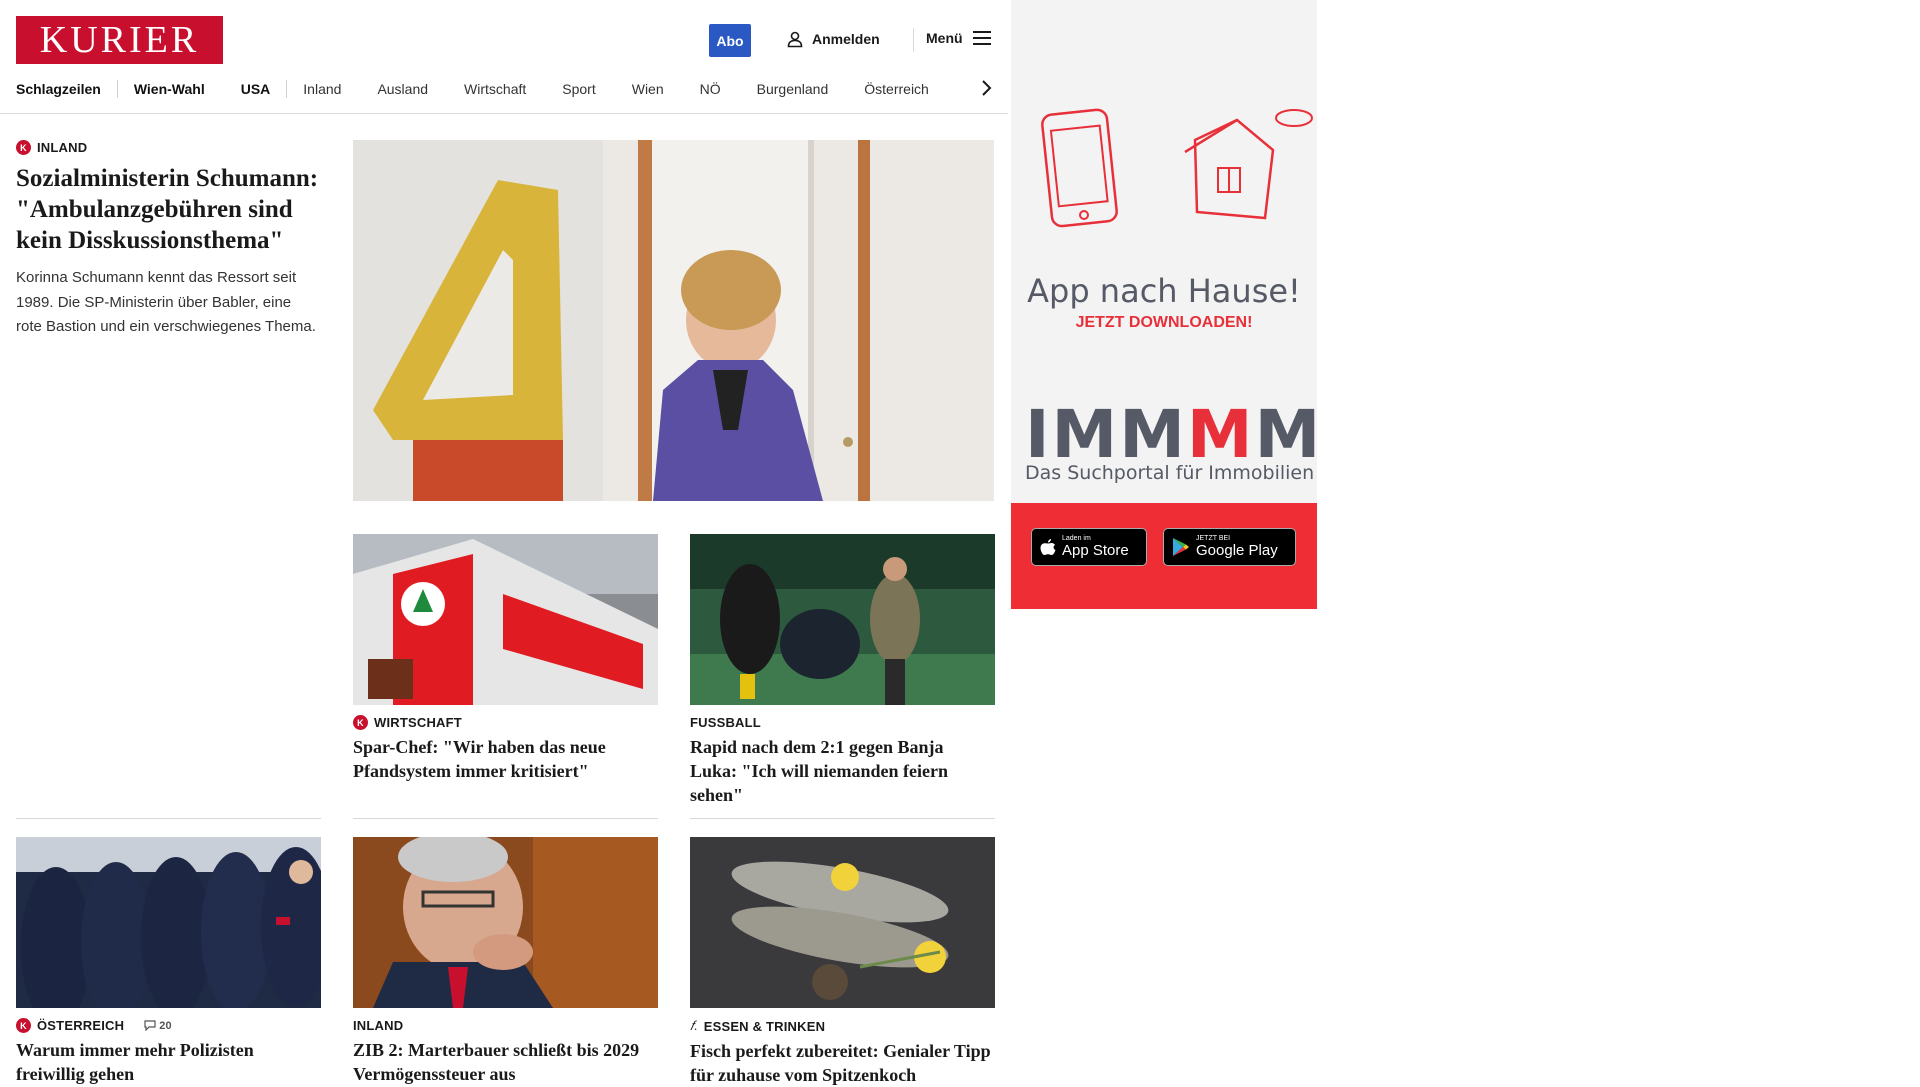 This screenshot has width=1920, height=1087. I want to click on user-icon, so click(795, 39).